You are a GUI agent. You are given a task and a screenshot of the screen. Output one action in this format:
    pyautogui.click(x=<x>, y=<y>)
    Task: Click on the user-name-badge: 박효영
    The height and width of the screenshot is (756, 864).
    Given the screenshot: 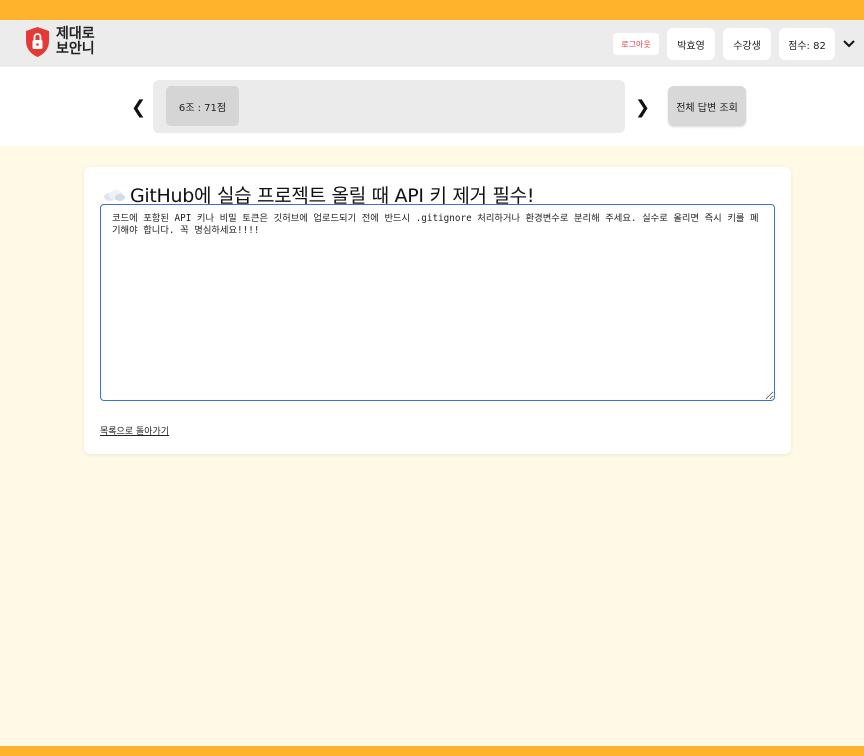 What is the action you would take?
    pyautogui.click(x=691, y=44)
    